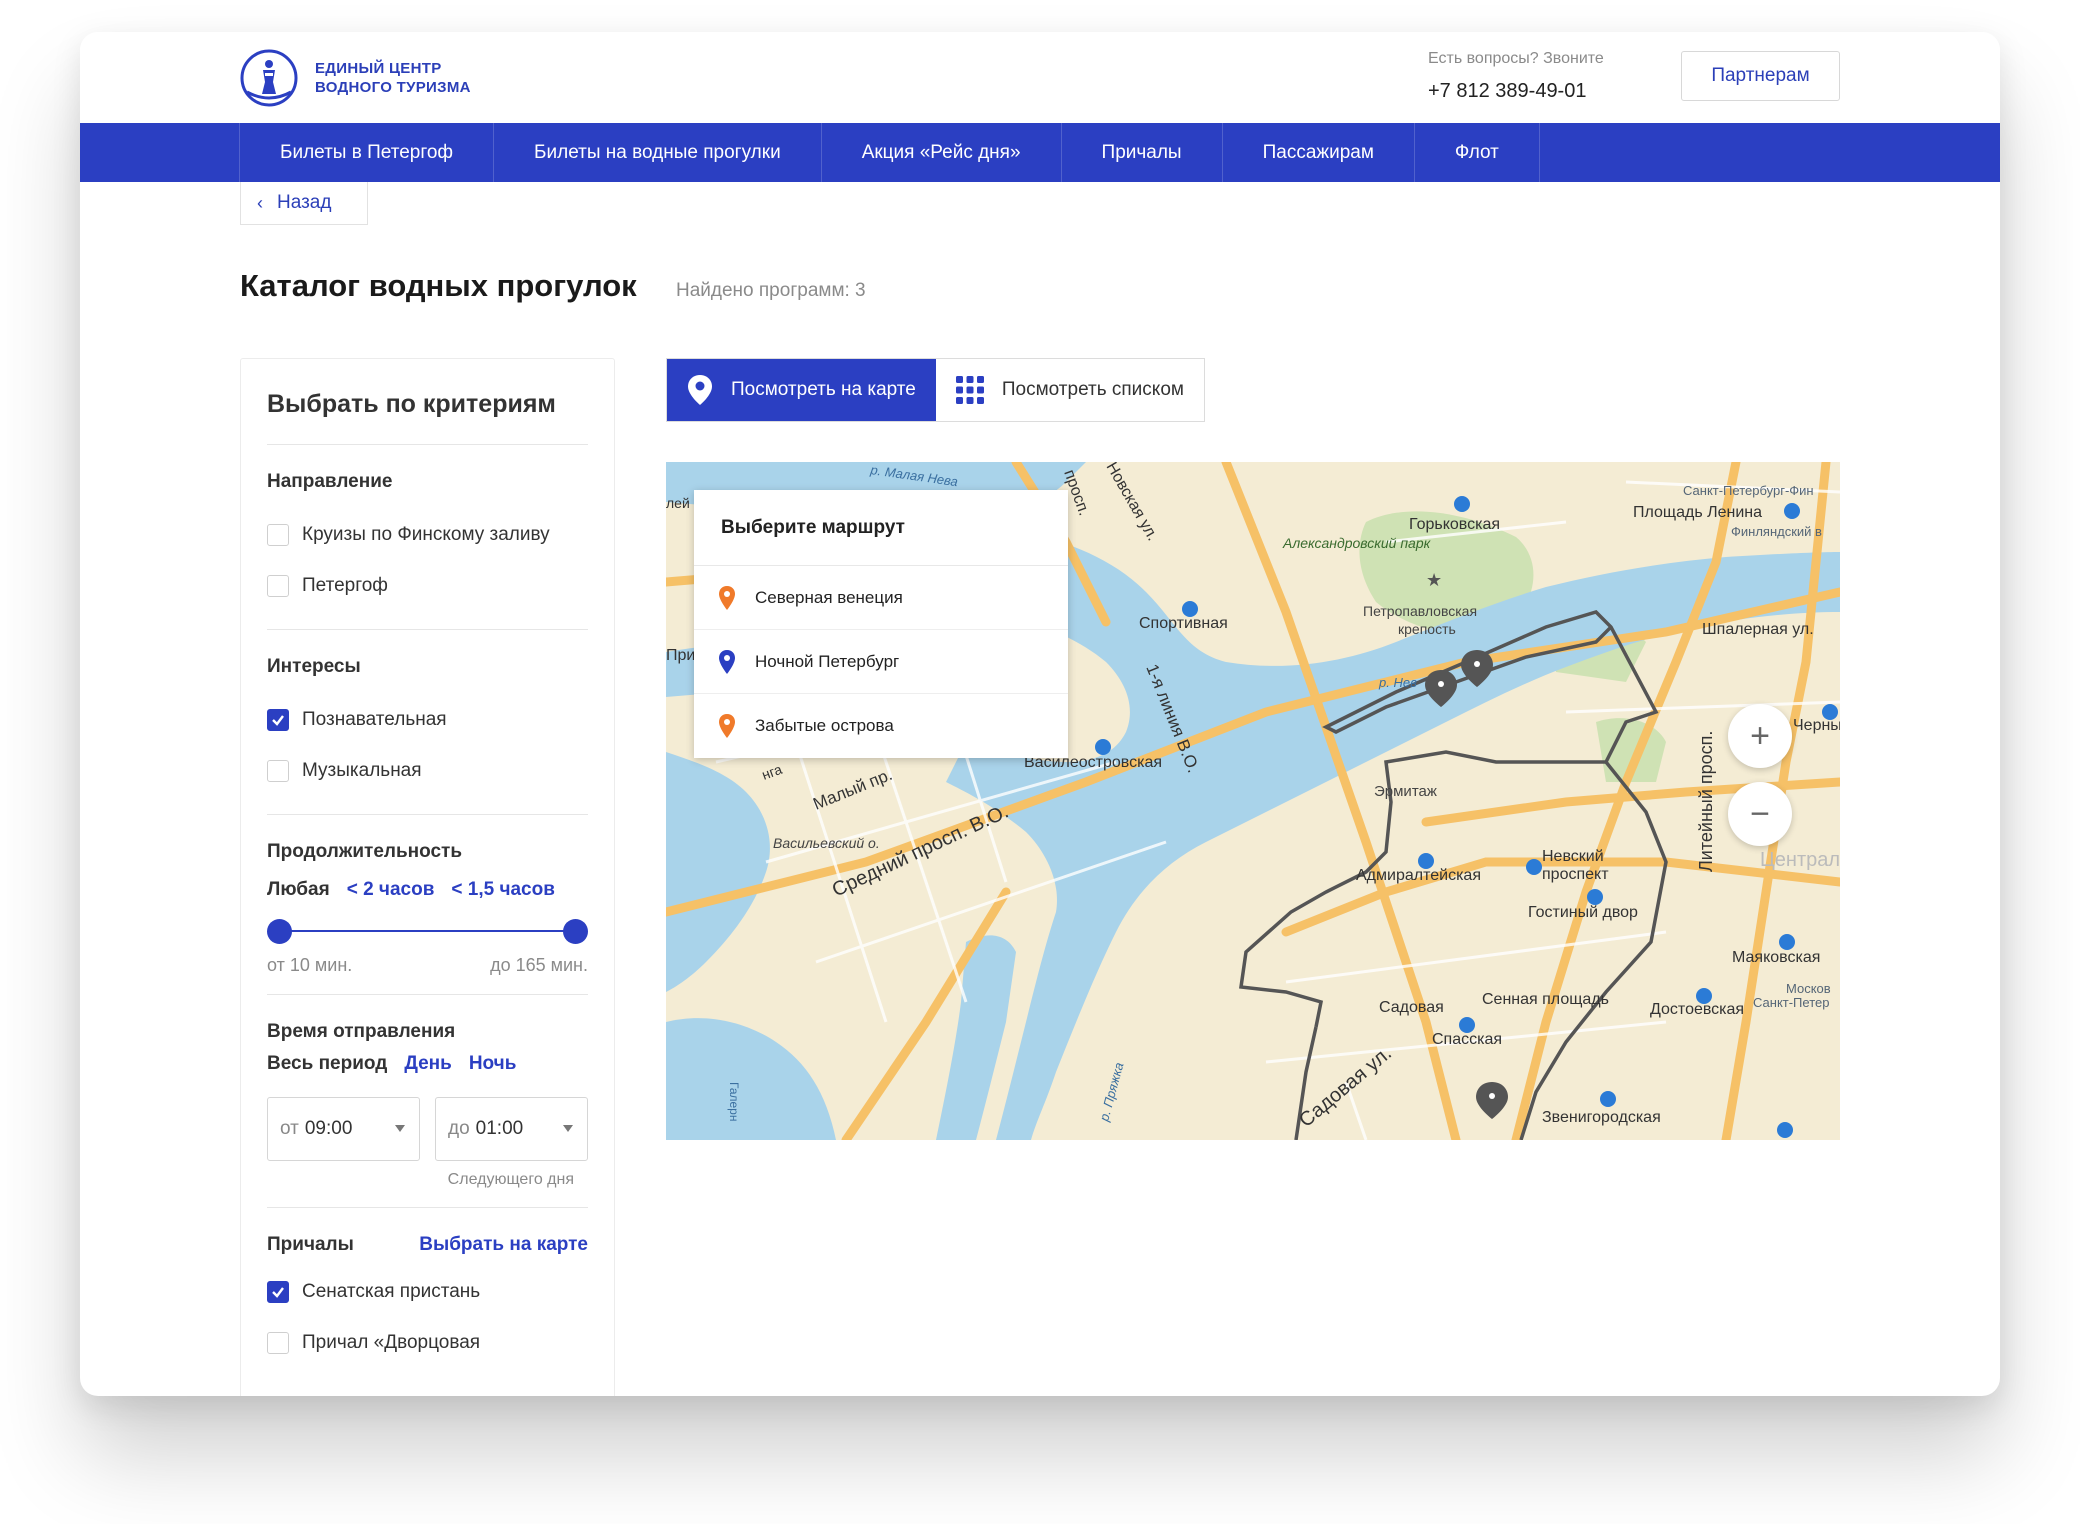  I want to click on interest-option-musical: Музыкальная, so click(427, 770).